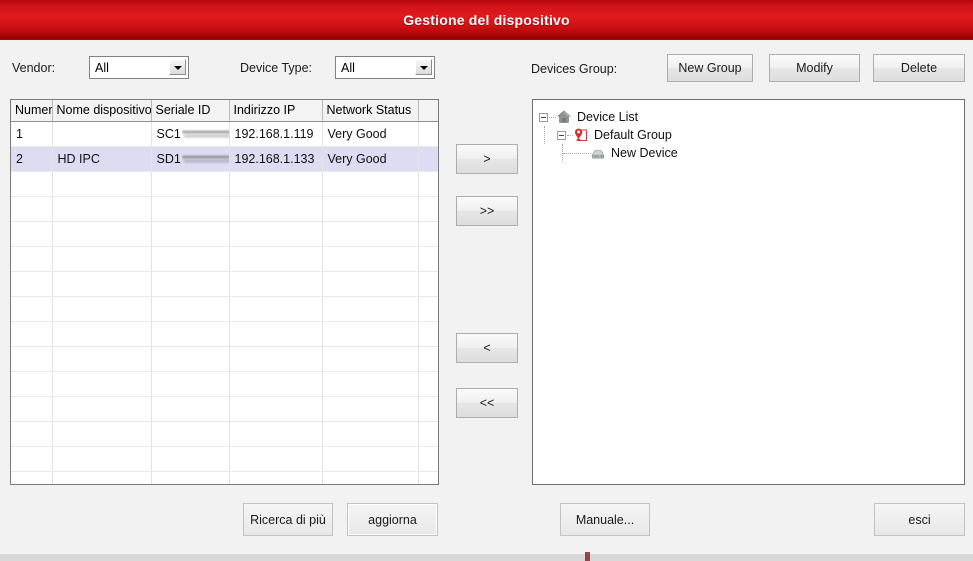 This screenshot has height=561, width=973. Describe the element at coordinates (32, 159) in the screenshot. I see `cell-numero: 2` at that location.